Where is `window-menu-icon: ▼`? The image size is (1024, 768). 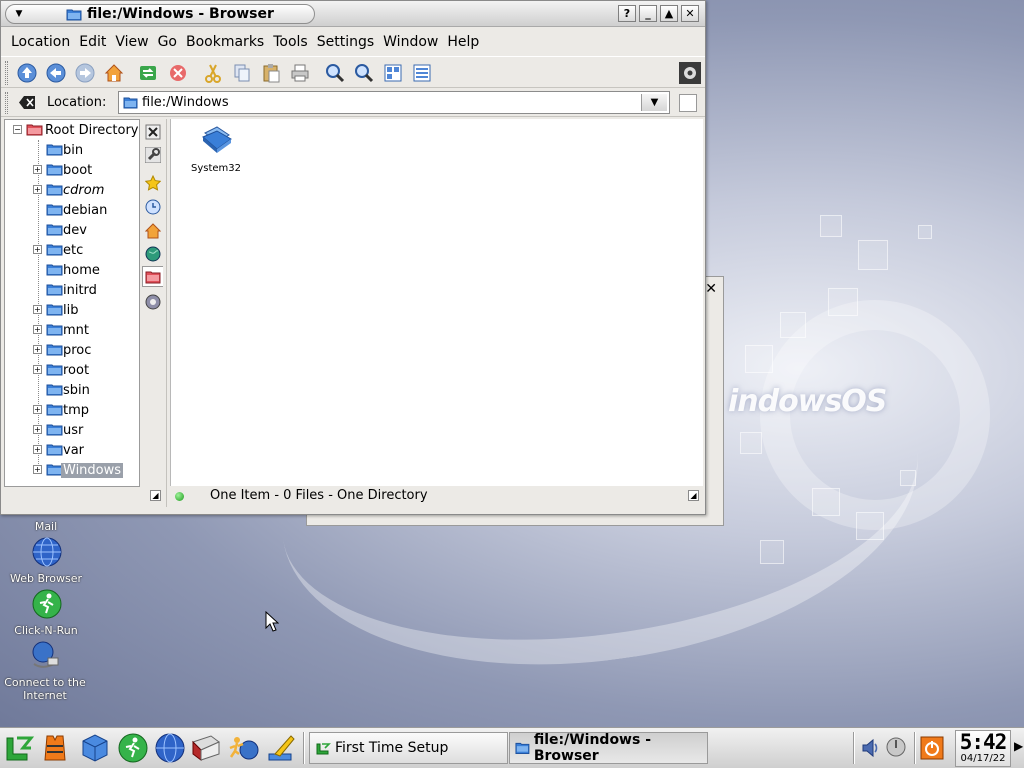
window-menu-icon: ▼ is located at coordinates (19, 14).